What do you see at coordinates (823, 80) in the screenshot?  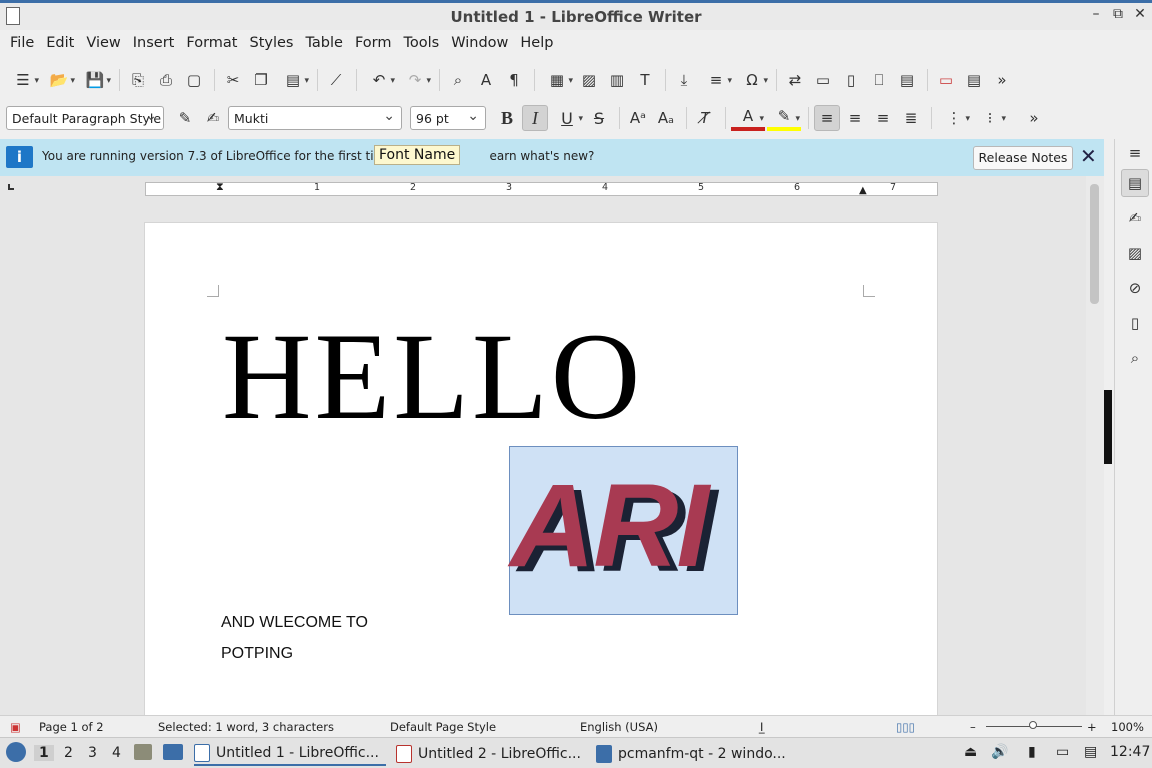 I see `footnote-icon: ▭` at bounding box center [823, 80].